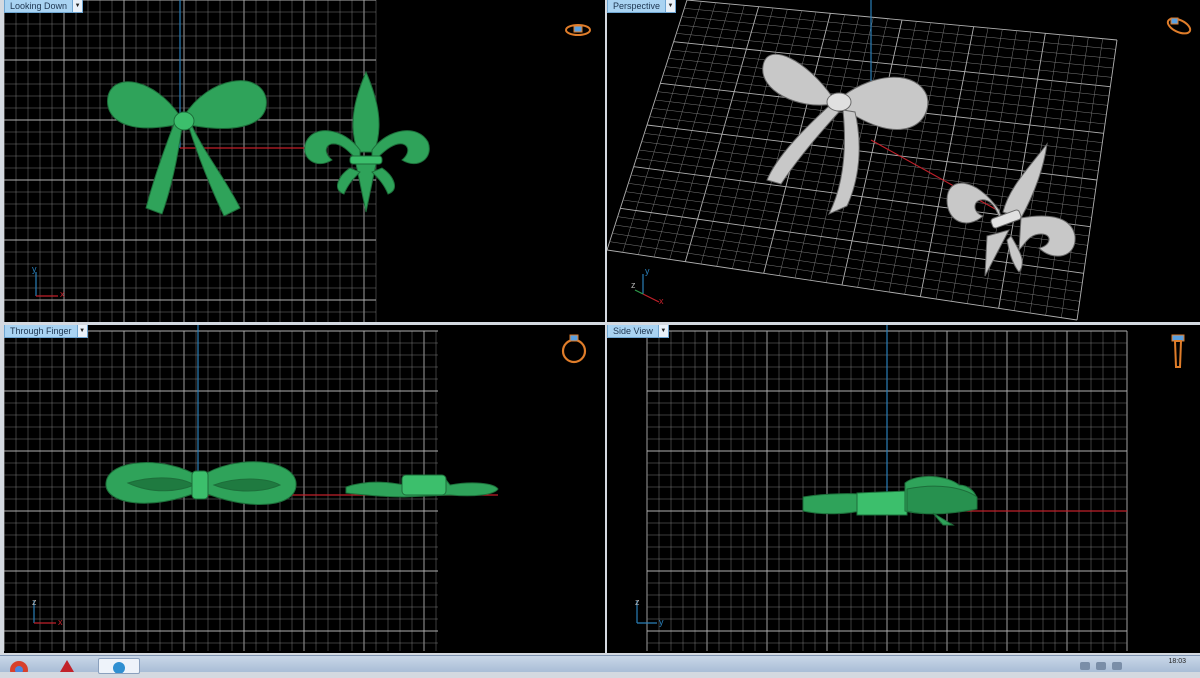  What do you see at coordinates (67, 665) in the screenshot?
I see `acrobat-icon` at bounding box center [67, 665].